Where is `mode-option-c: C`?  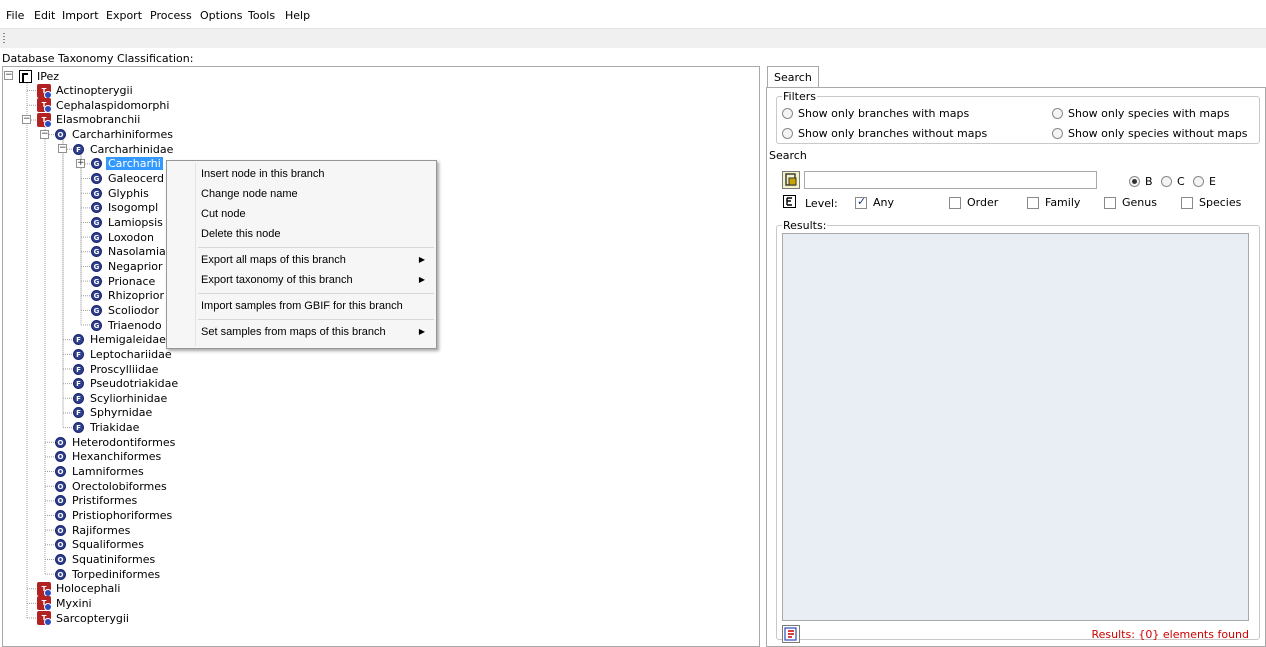
mode-option-c: C is located at coordinates (1173, 181).